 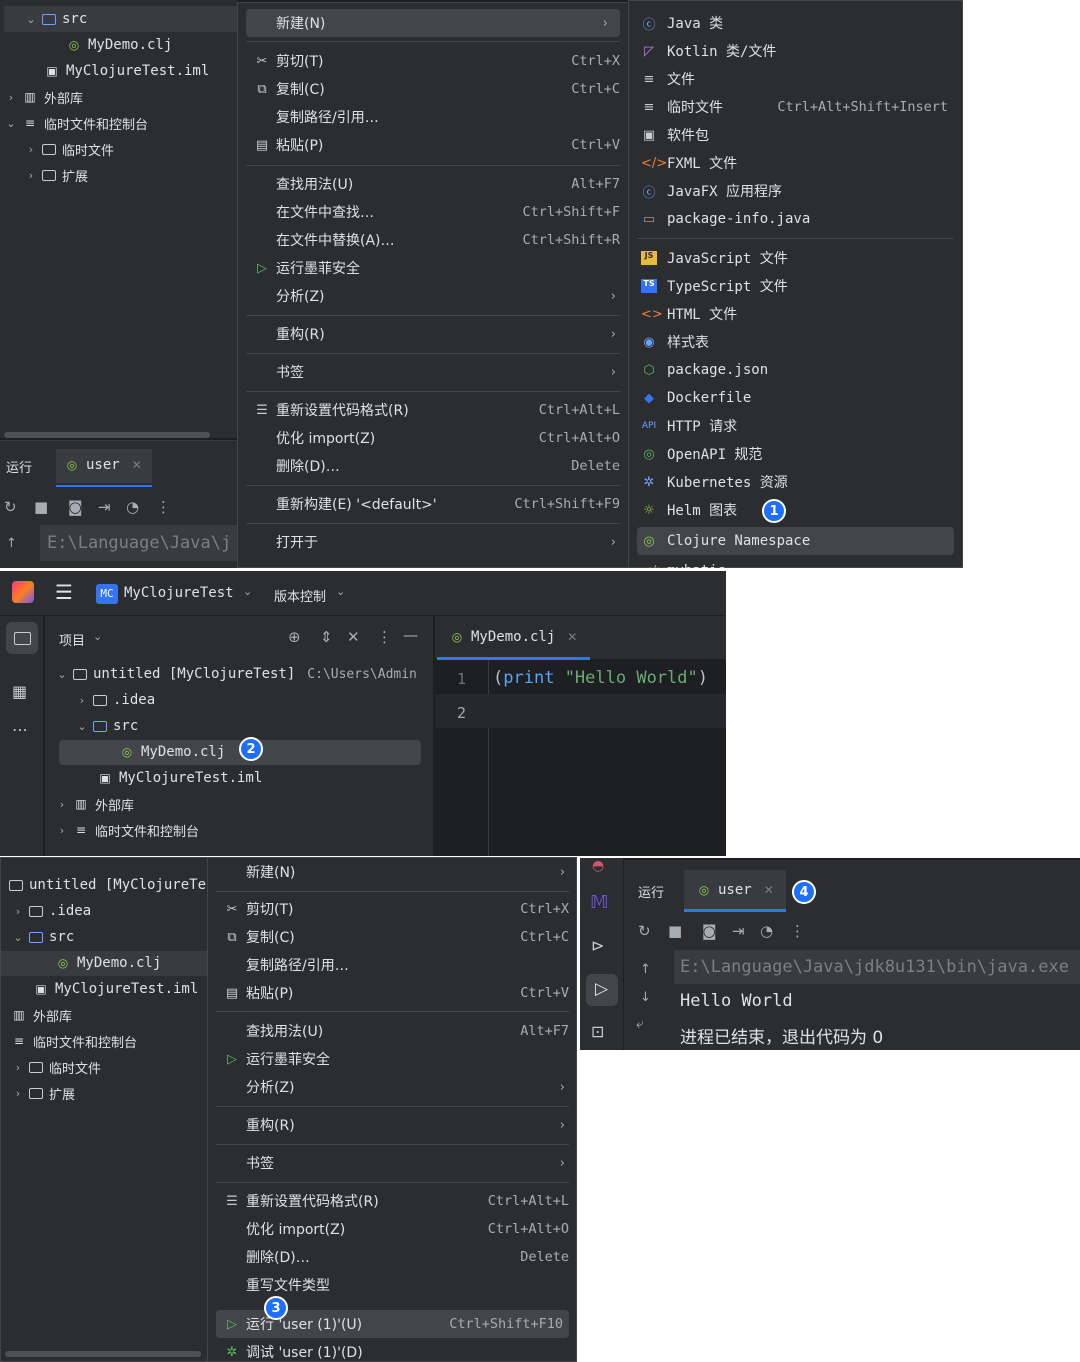 What do you see at coordinates (795, 258) in the screenshot?
I see `submenu-javascript: JS JavaScript 文件` at bounding box center [795, 258].